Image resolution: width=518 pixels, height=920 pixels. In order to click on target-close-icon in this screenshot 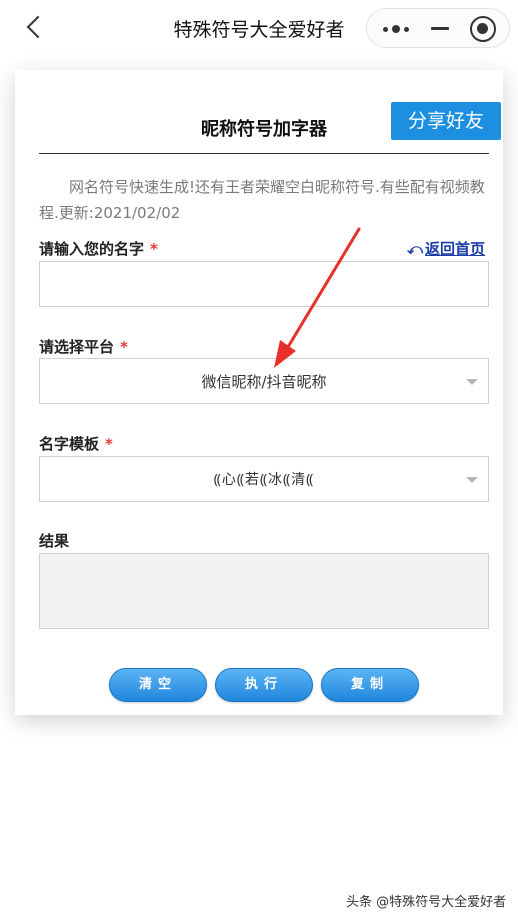, I will do `click(483, 29)`.